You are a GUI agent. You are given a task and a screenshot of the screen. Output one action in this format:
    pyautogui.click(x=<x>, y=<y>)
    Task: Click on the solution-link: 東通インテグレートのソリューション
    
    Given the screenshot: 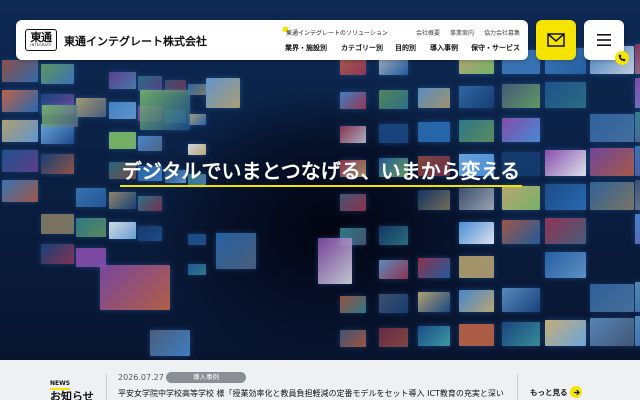 What is the action you would take?
    pyautogui.click(x=337, y=32)
    